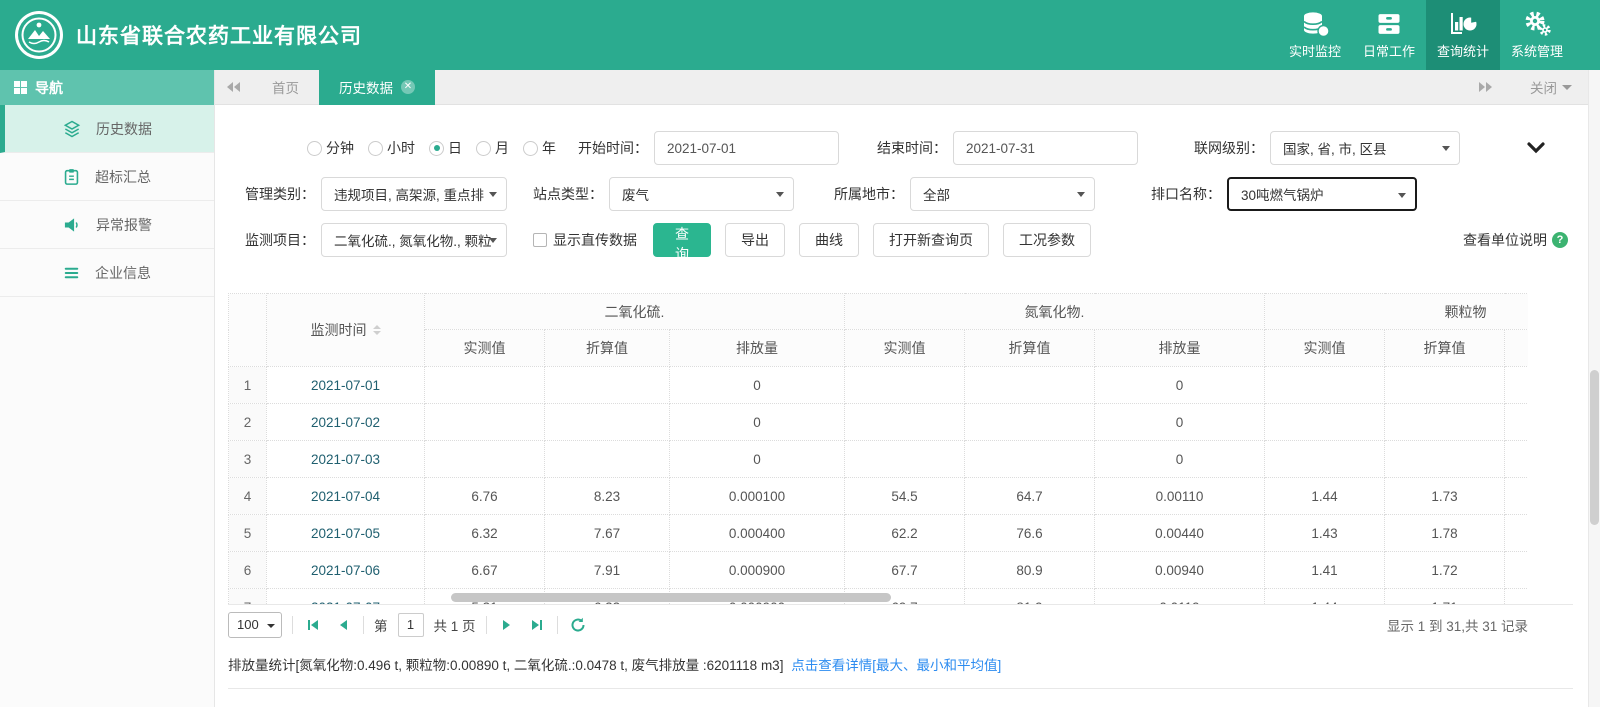 Image resolution: width=1600 pixels, height=707 pixels. What do you see at coordinates (1444, 596) in the screenshot?
I see `cell: 1.71` at bounding box center [1444, 596].